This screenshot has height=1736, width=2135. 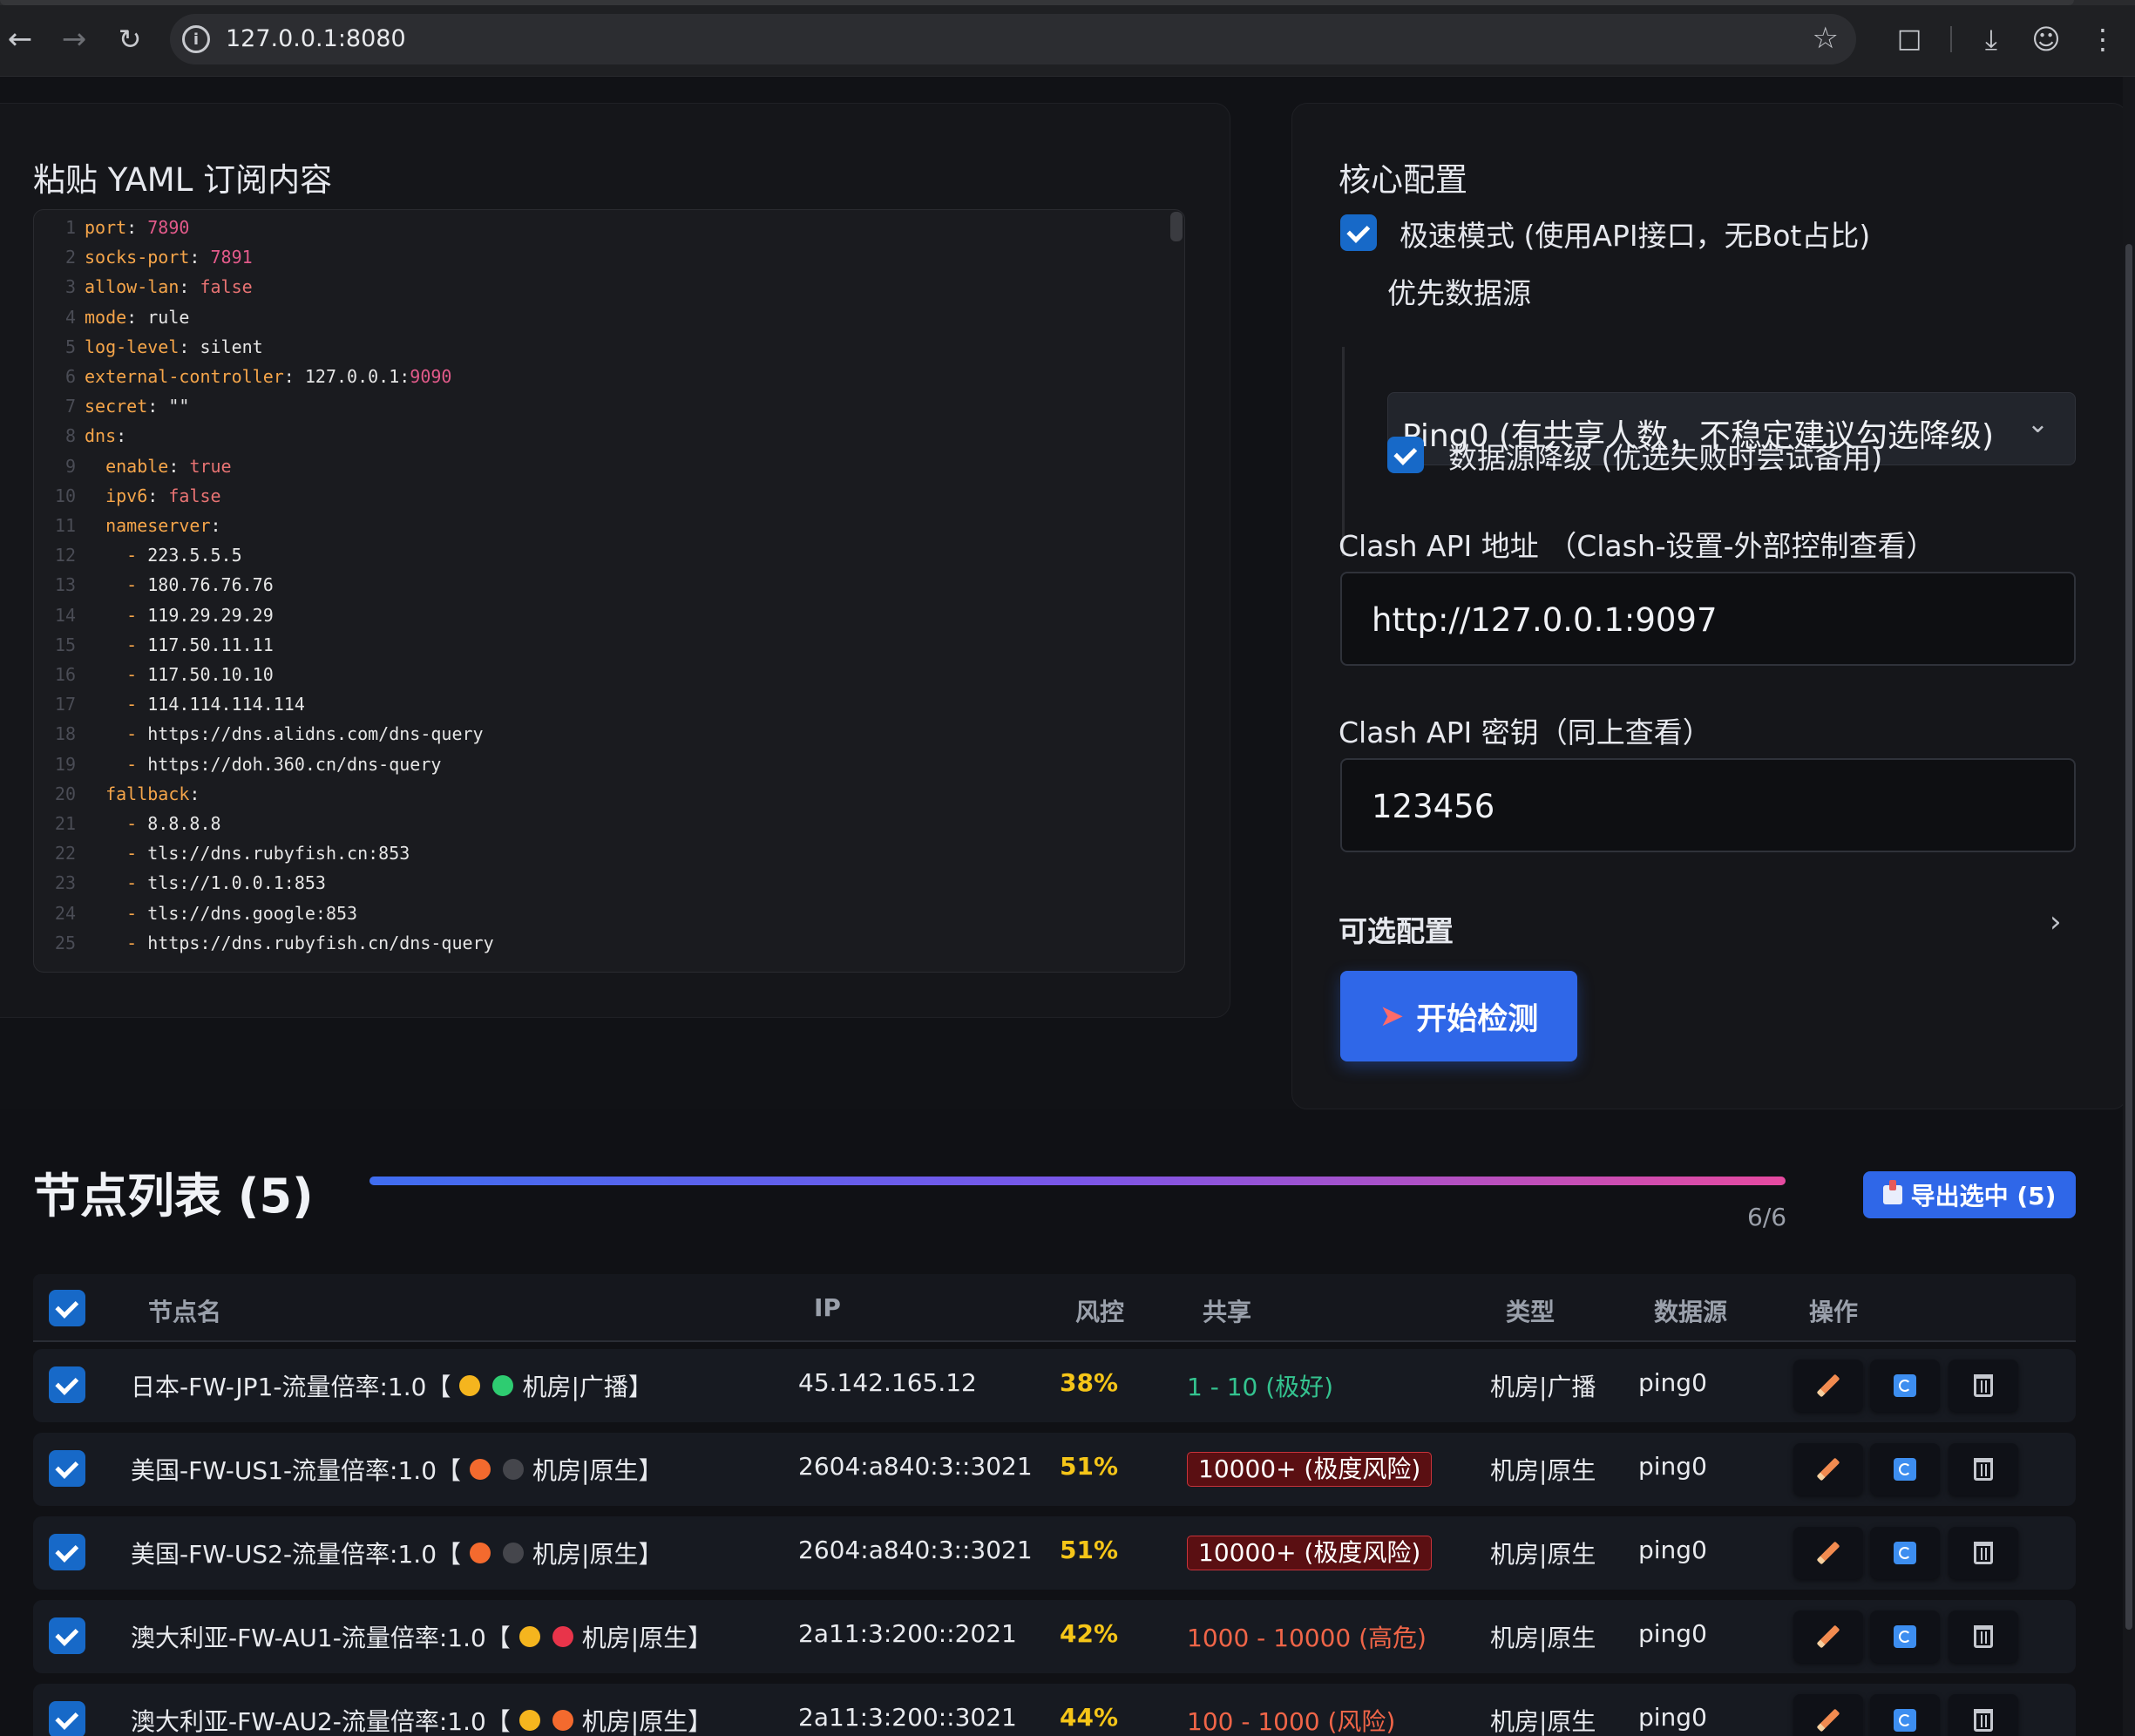 I want to click on header-share: 共享, so click(x=1227, y=1310).